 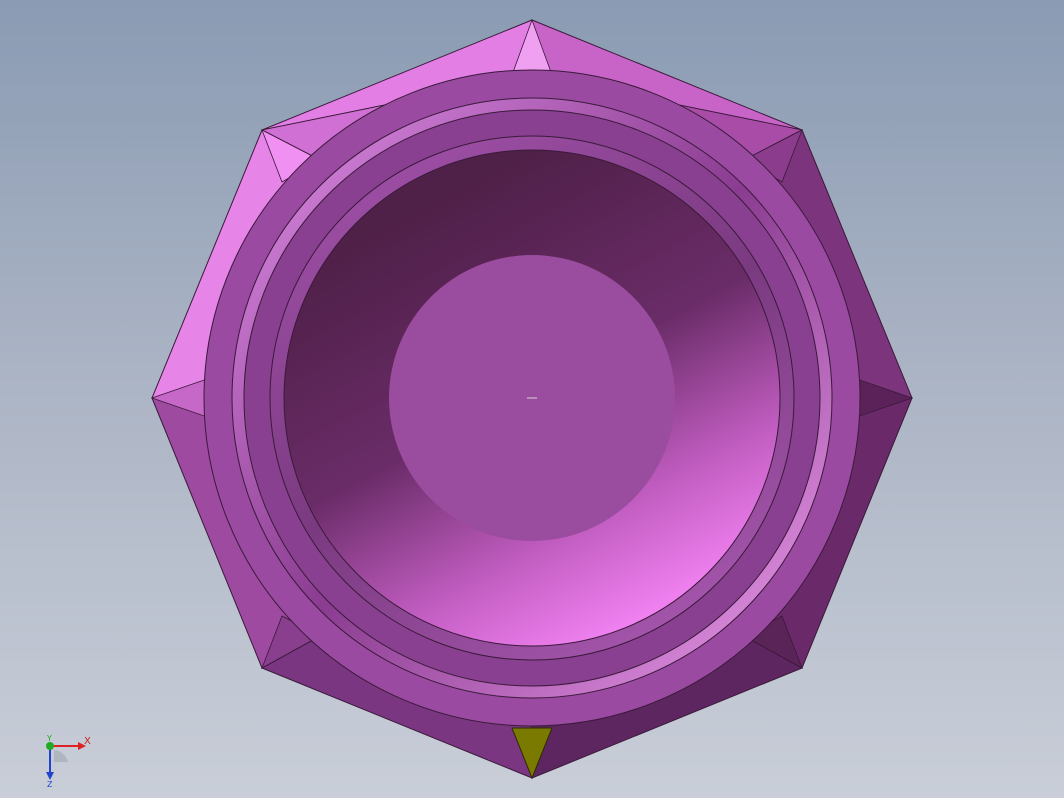 I want to click on coordinate-triad: X Y Z, so click(x=68, y=761).